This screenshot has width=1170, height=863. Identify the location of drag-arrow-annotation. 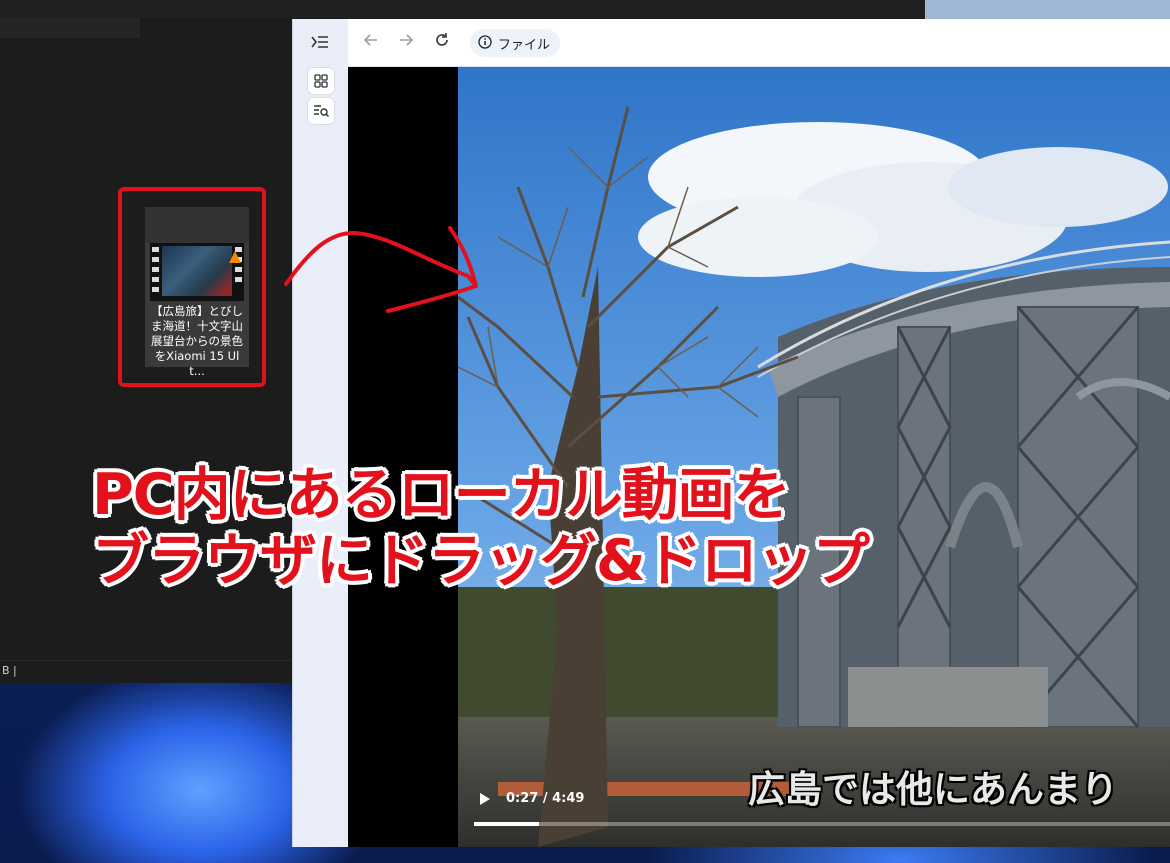
(381, 269).